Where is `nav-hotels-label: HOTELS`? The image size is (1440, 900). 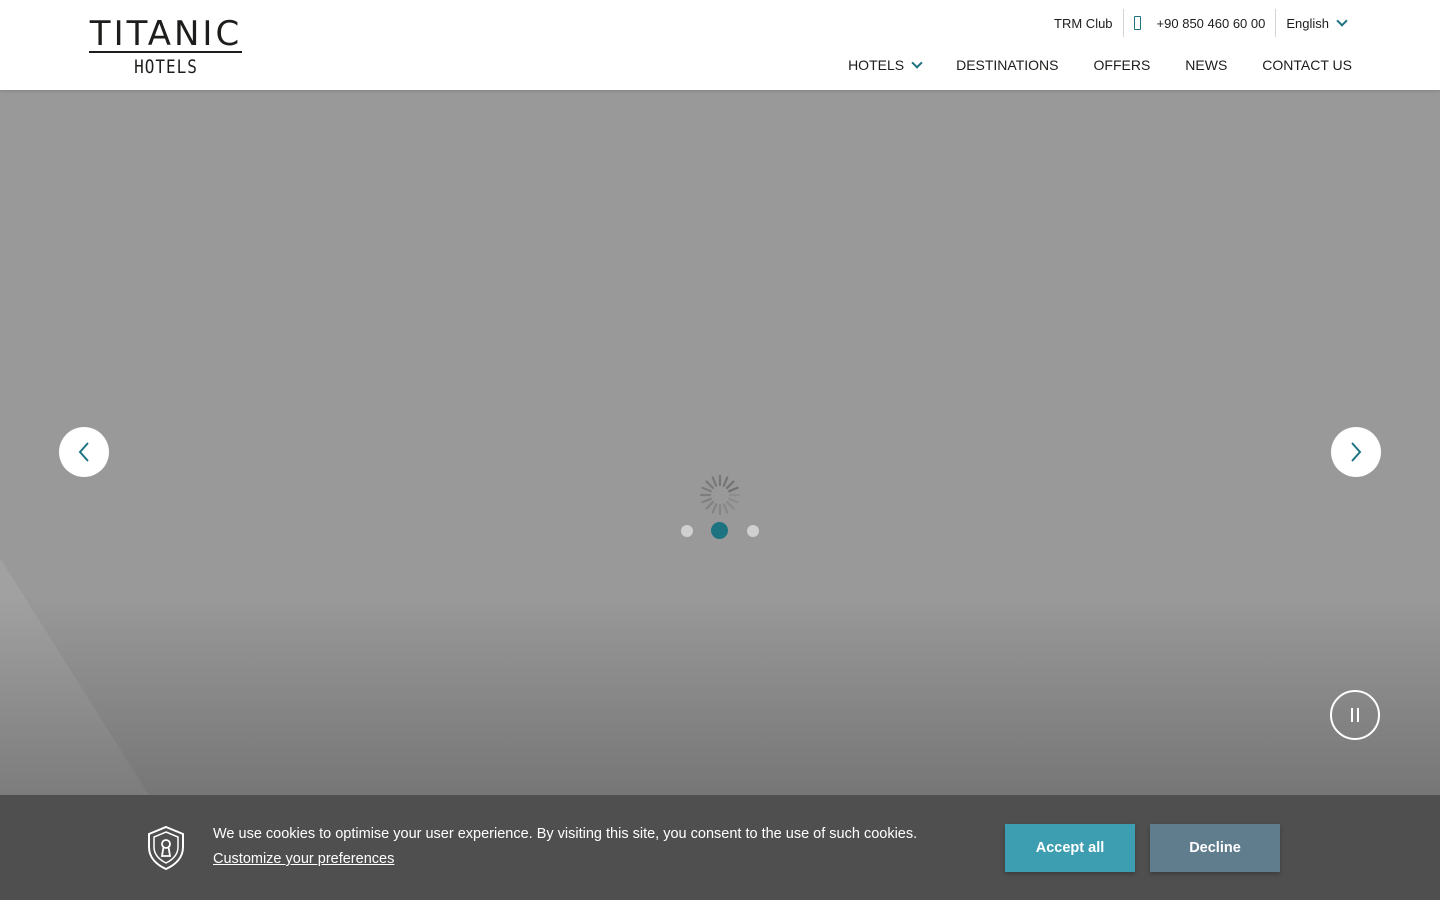 nav-hotels-label: HOTELS is located at coordinates (876, 65).